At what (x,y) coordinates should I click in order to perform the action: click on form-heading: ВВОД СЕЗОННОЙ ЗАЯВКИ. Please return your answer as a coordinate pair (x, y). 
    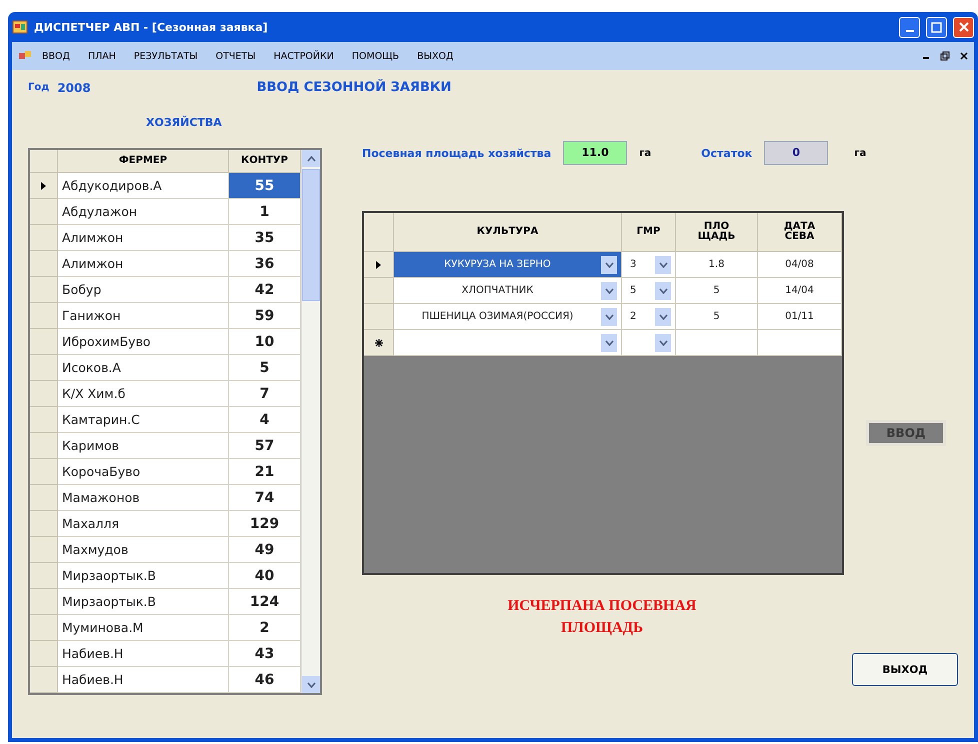
    Looking at the image, I should click on (354, 87).